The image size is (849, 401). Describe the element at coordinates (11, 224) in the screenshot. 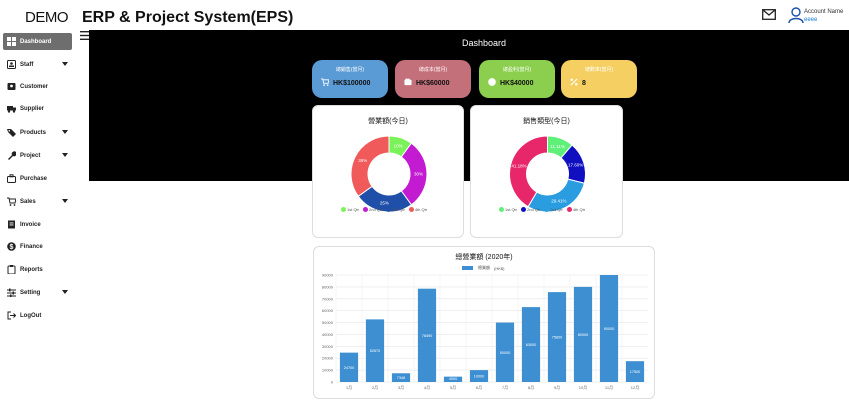

I see `invoice-icon` at that location.